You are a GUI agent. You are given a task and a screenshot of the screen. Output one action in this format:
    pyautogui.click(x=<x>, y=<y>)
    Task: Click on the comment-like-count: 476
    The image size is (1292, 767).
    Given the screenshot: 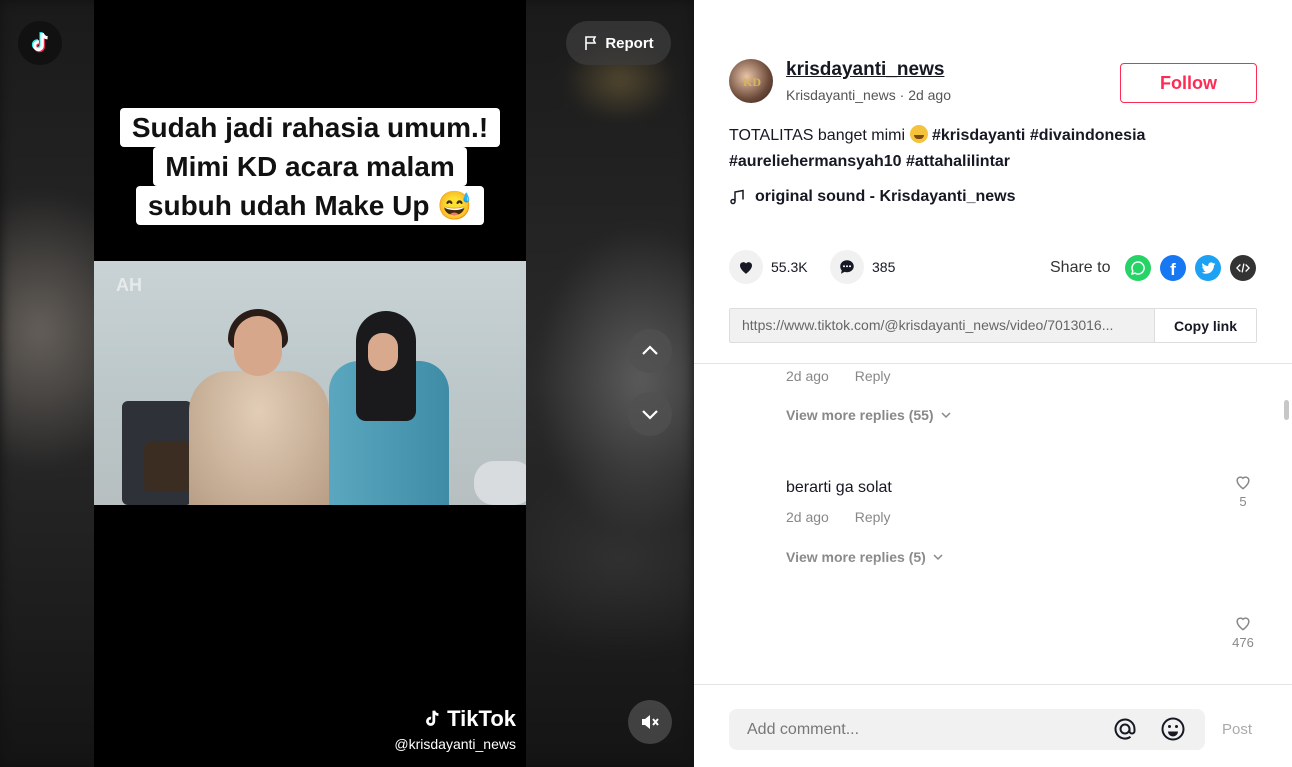 What is the action you would take?
    pyautogui.click(x=1243, y=642)
    